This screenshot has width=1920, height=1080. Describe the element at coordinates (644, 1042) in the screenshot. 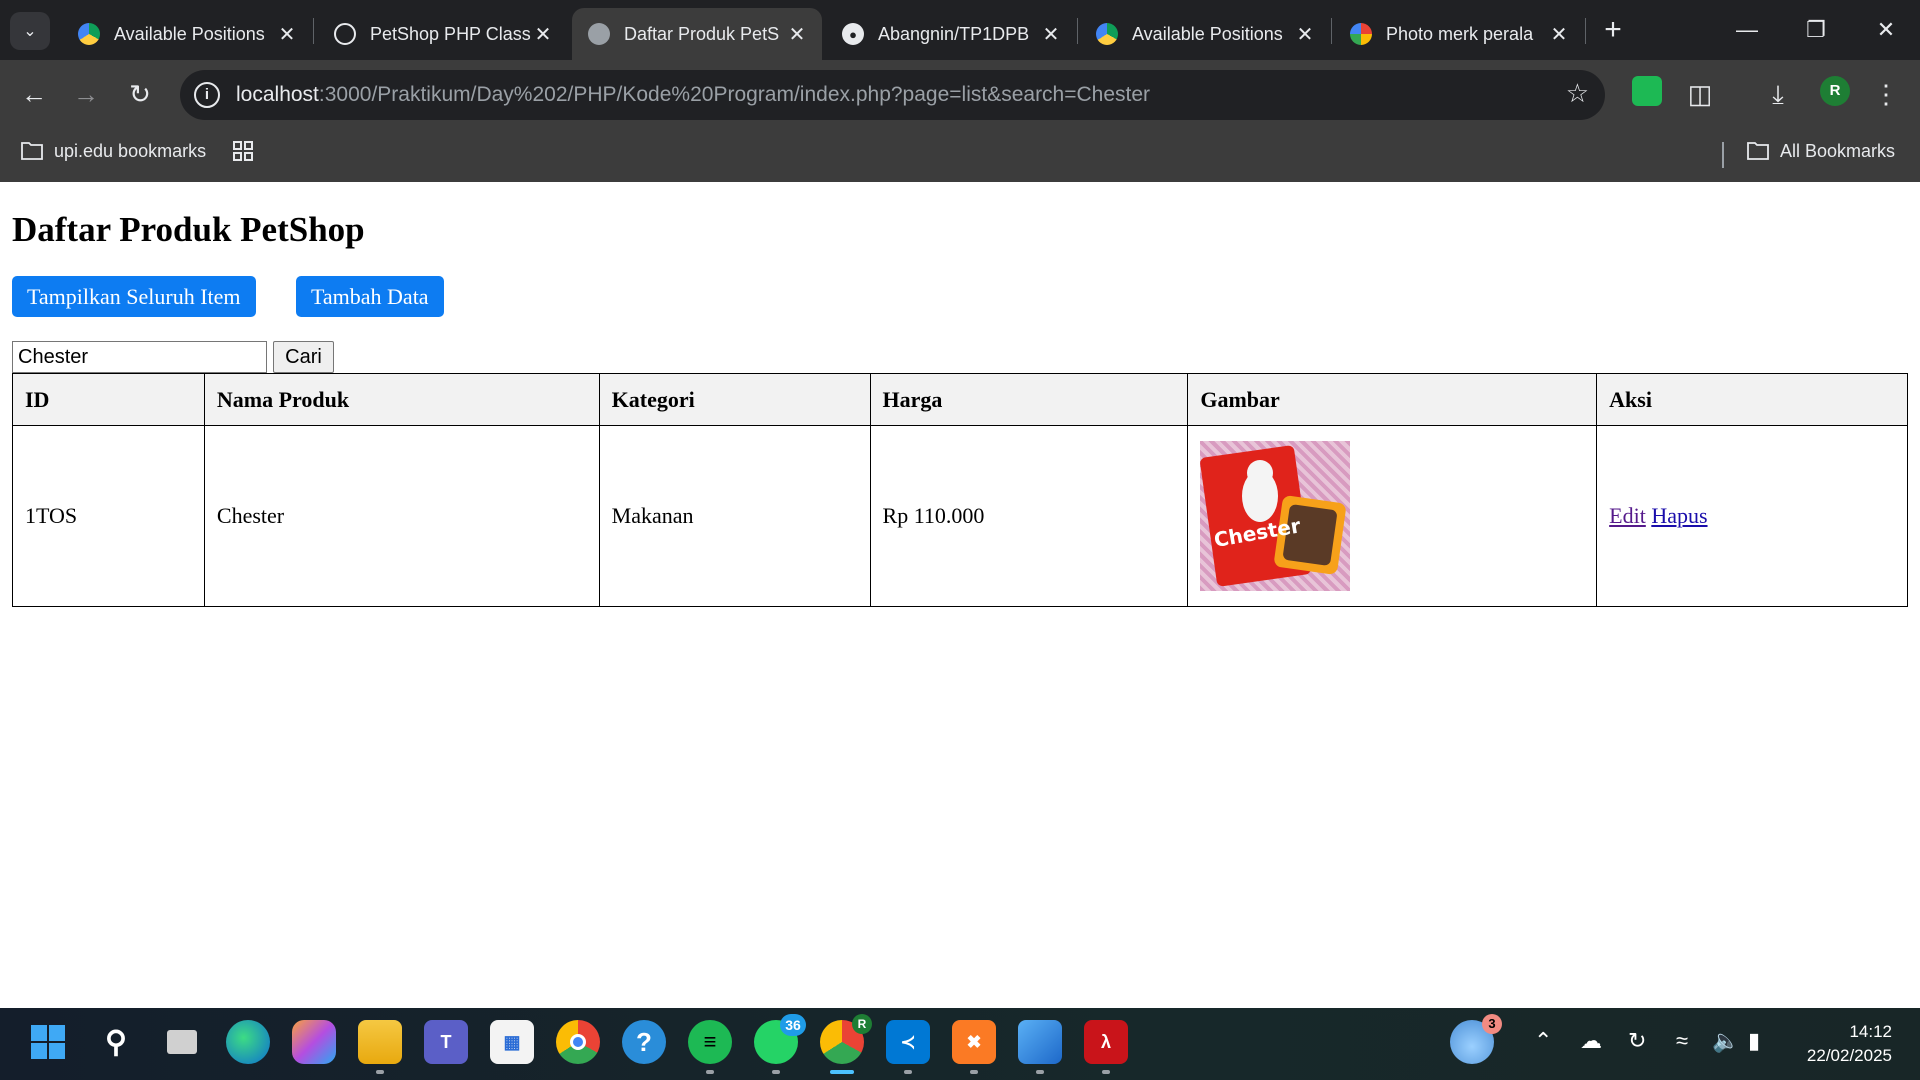

I see `help-icon: ?` at that location.